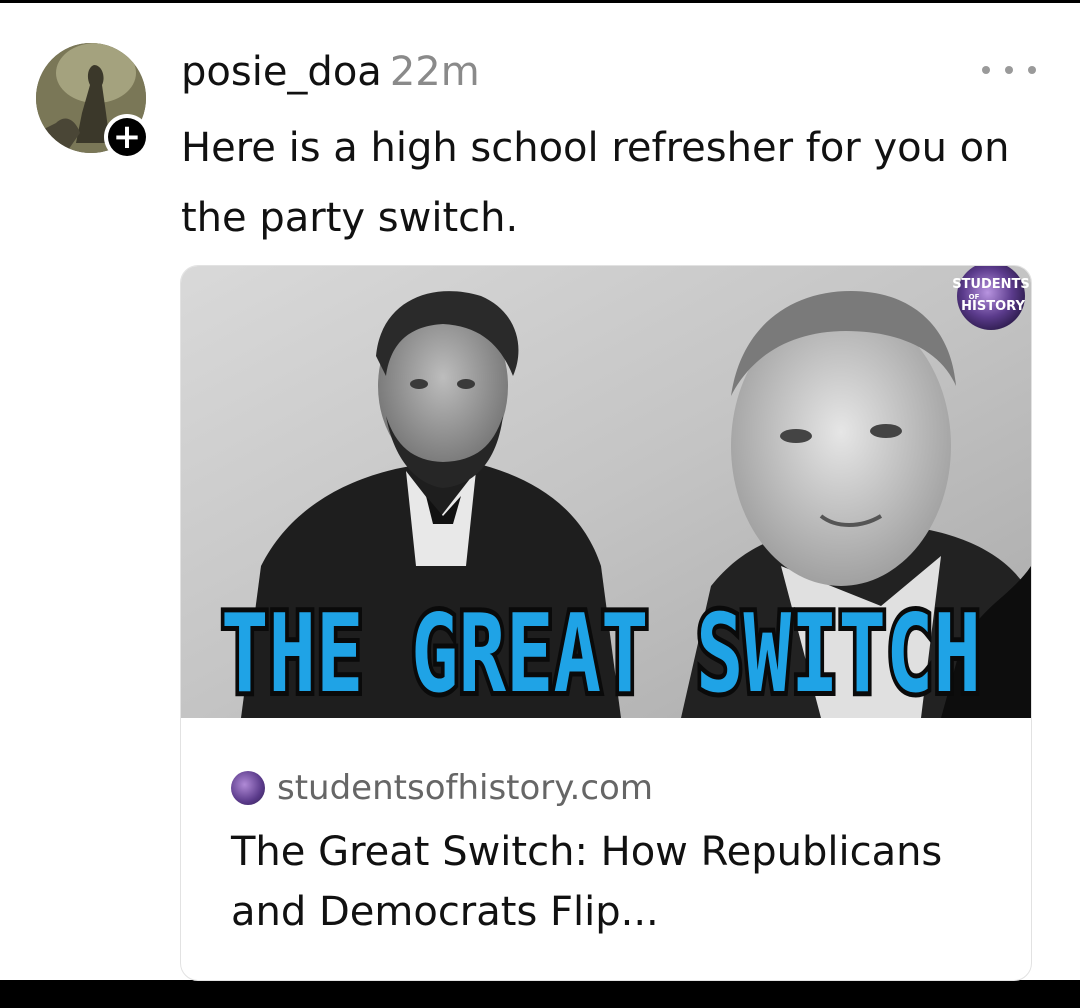  Describe the element at coordinates (540, 995) in the screenshot. I see `bottom-bar` at that location.